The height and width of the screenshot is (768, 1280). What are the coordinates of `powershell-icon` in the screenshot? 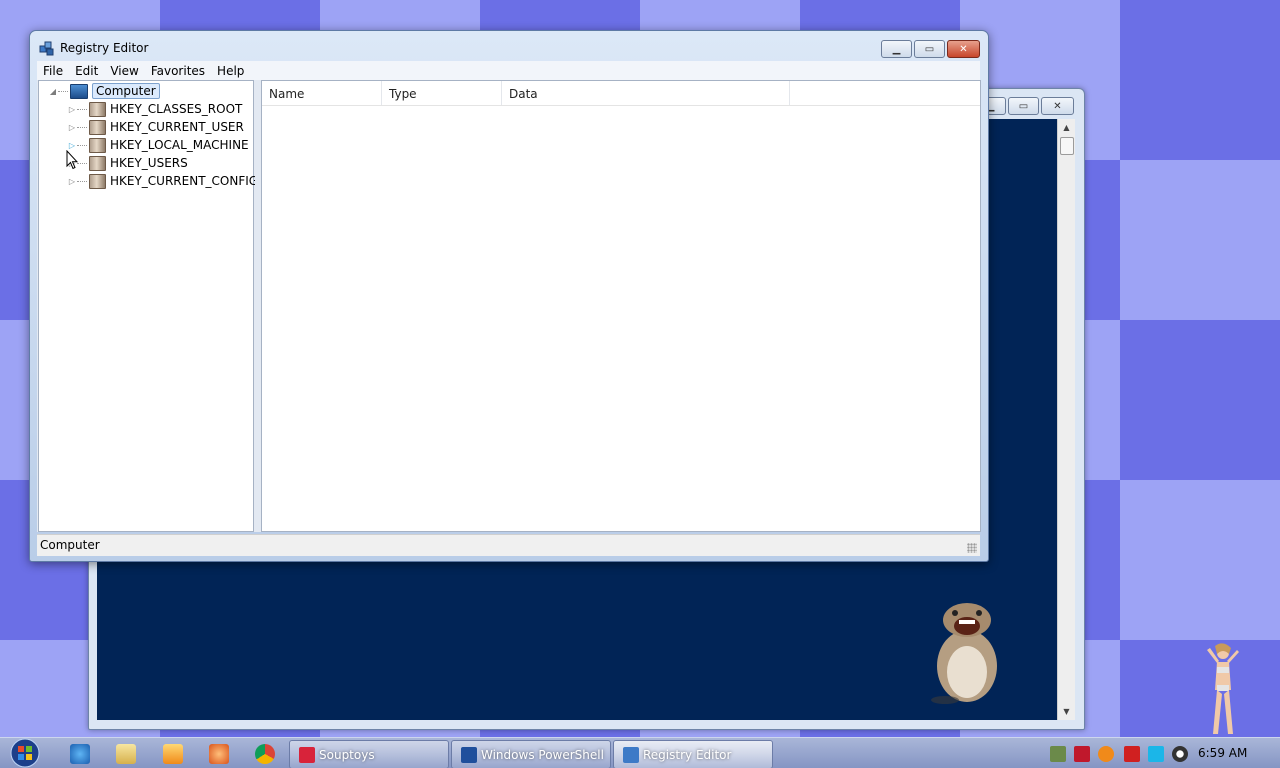 It's located at (469, 754).